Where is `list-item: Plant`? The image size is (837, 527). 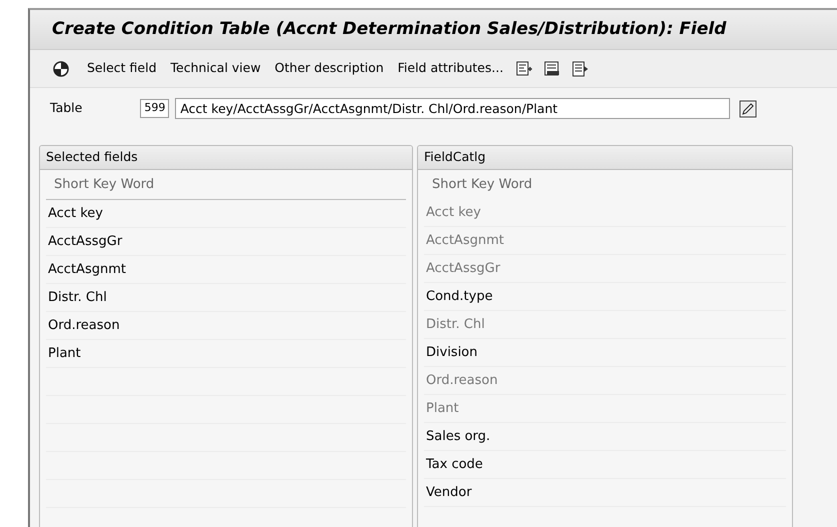
list-item: Plant is located at coordinates (226, 354).